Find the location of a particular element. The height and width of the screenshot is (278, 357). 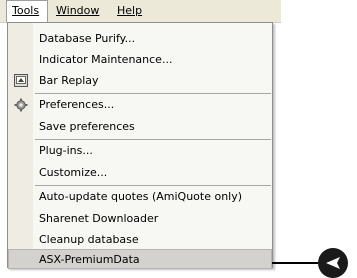

menu-item-sharenet-downloader: Sharenet Downloader is located at coordinates (140, 219).